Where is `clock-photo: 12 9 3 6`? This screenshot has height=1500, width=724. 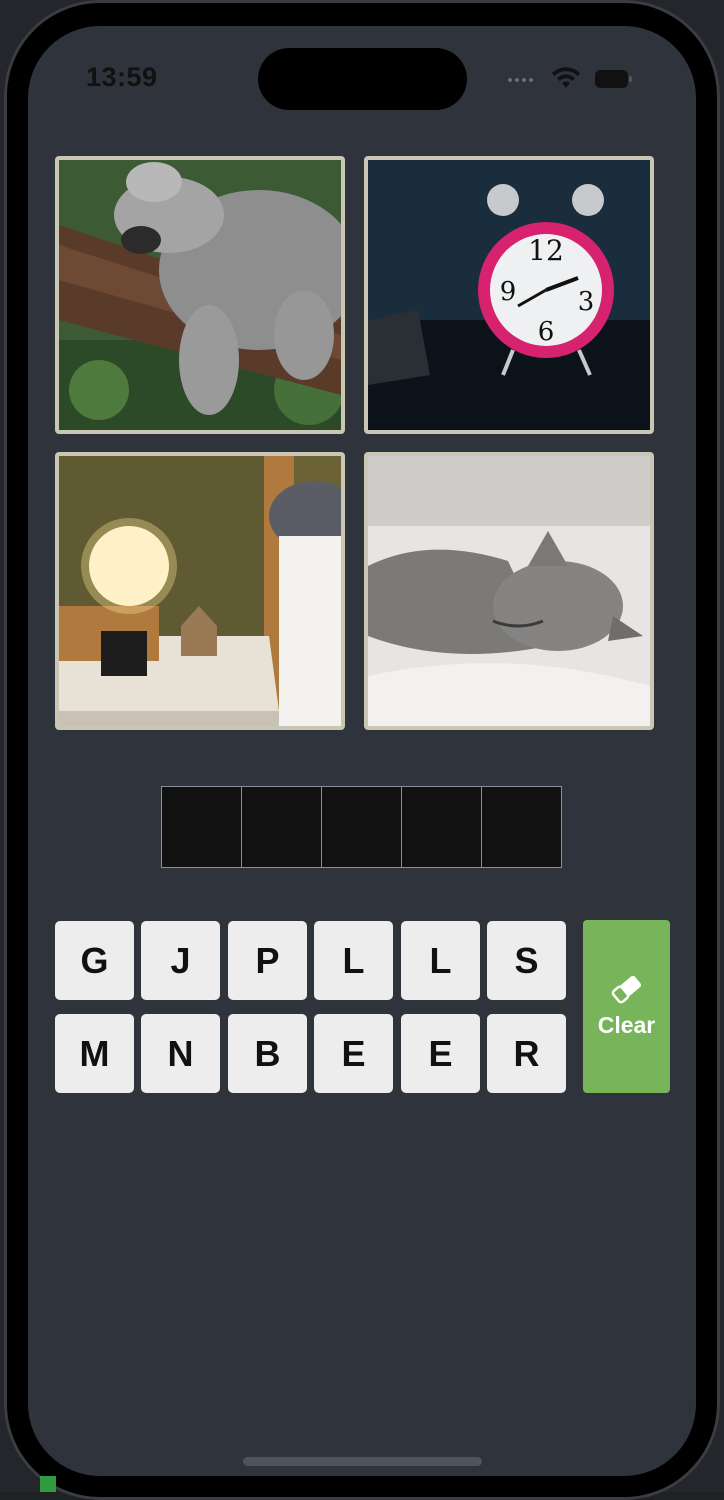
clock-photo: 12 9 3 6 is located at coordinates (509, 295).